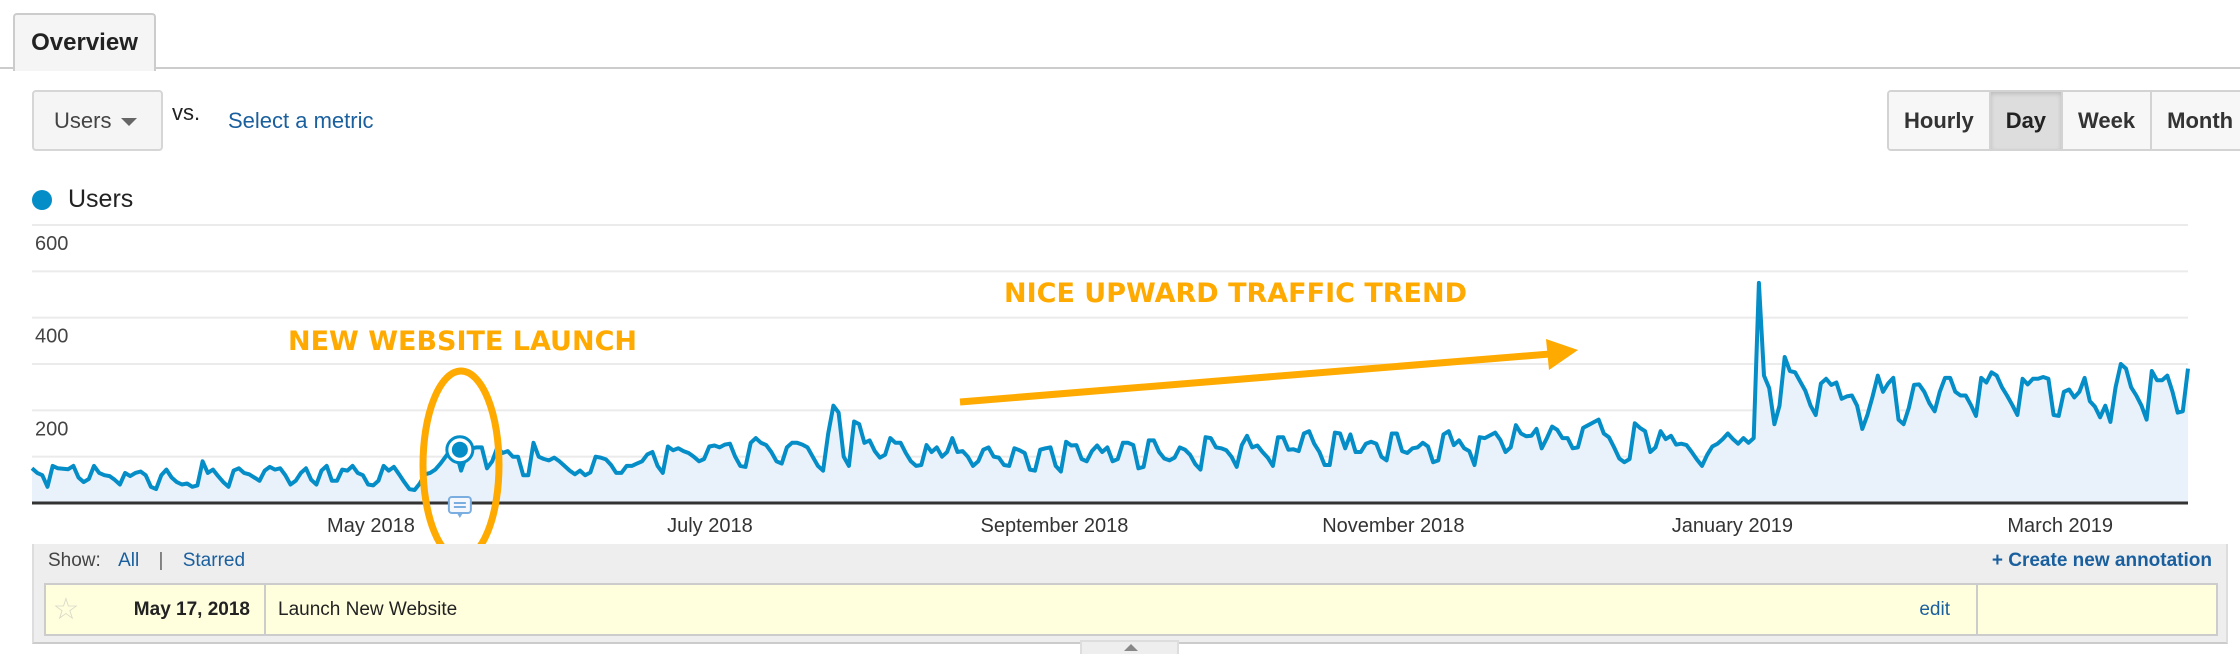  What do you see at coordinates (51, 337) in the screenshot?
I see `y-tick-label: 400` at bounding box center [51, 337].